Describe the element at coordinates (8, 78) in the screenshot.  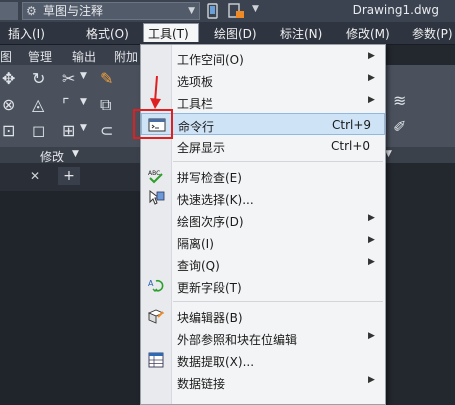
I see `move-icon: ✥` at that location.